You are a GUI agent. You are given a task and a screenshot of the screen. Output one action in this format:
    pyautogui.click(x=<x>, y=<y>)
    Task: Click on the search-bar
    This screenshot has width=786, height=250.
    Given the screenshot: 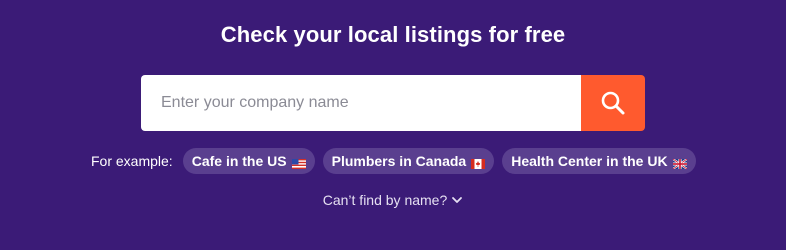 What is the action you would take?
    pyautogui.click(x=393, y=103)
    